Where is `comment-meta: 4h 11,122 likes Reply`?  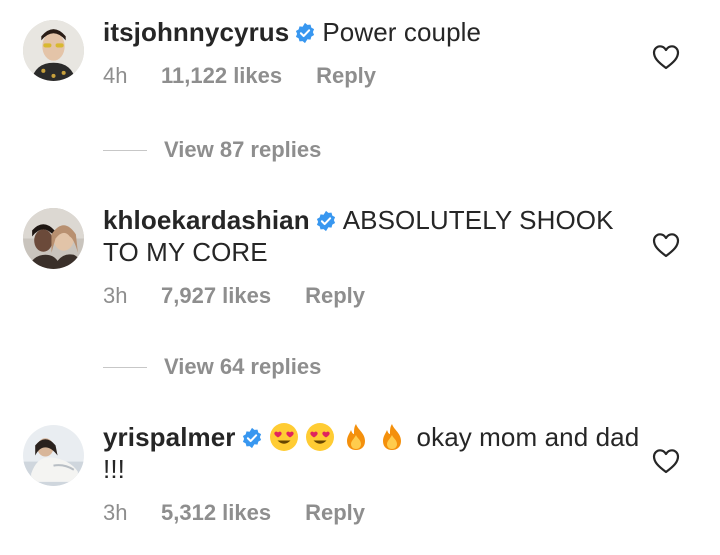 comment-meta: 4h 11,122 likes Reply is located at coordinates (371, 76).